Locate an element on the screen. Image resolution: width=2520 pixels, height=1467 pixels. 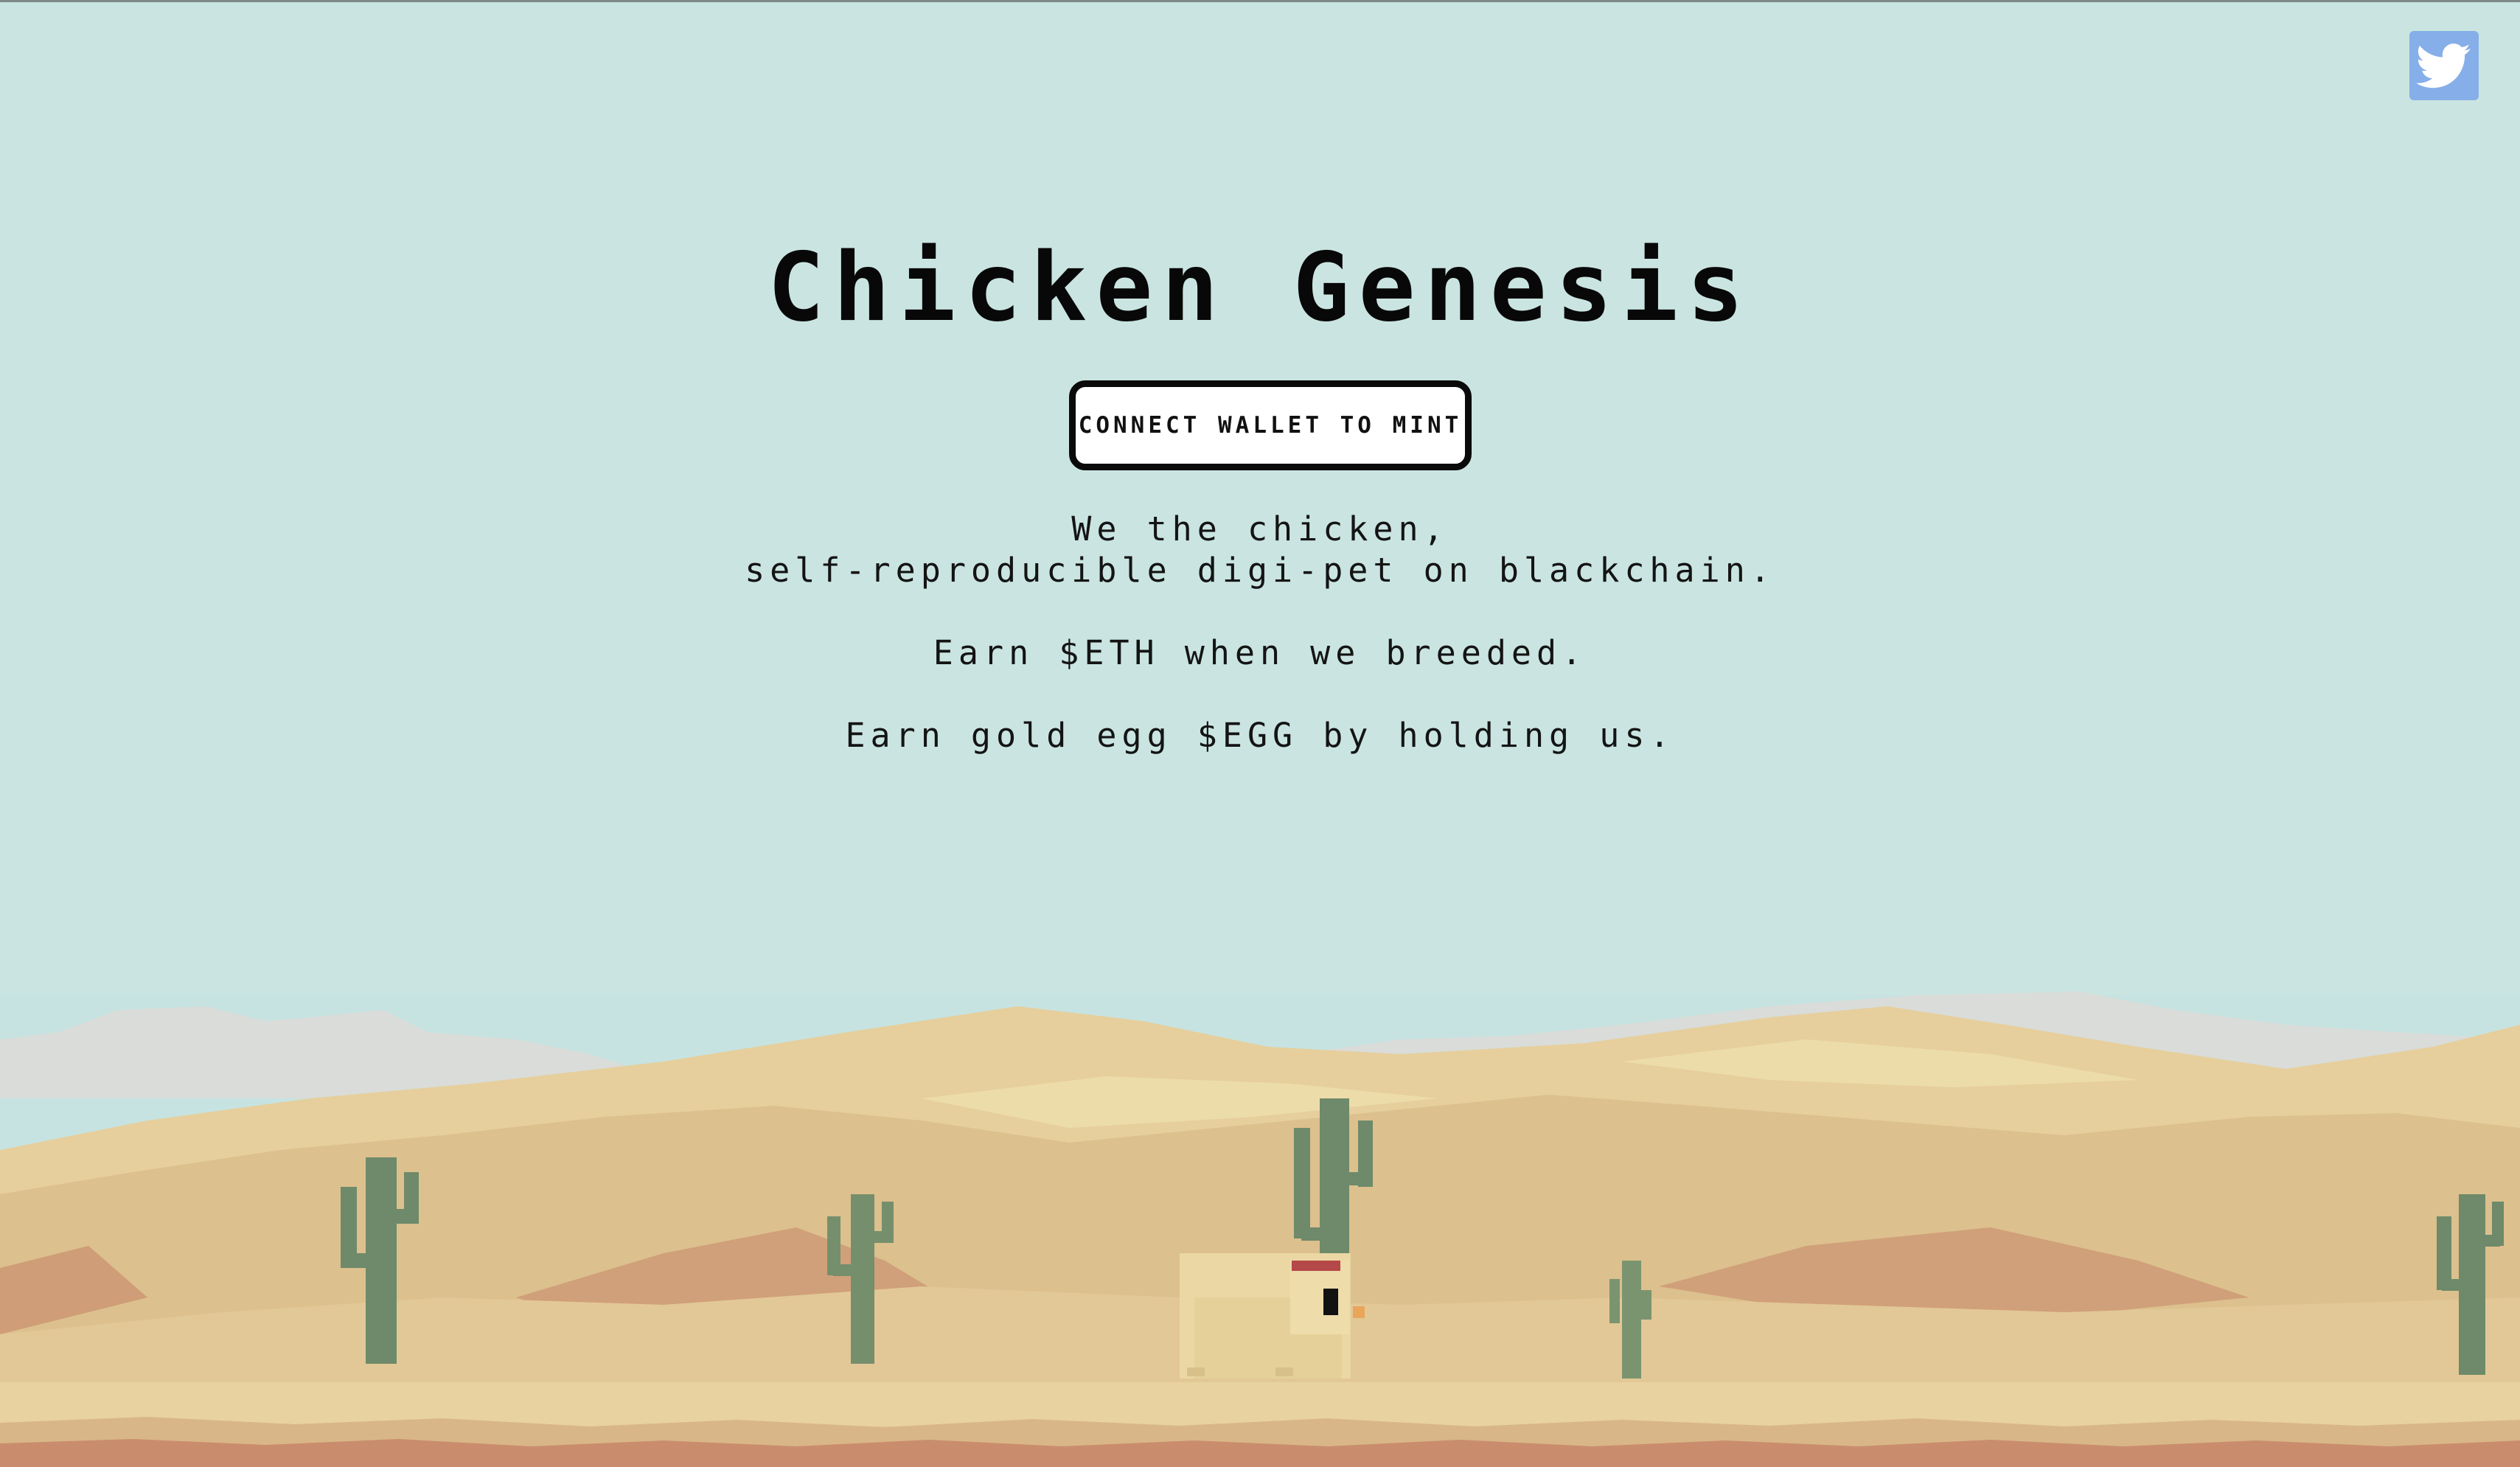
connect-wallet-button: CONNECT WALLET TO MINT is located at coordinates (1270, 425).